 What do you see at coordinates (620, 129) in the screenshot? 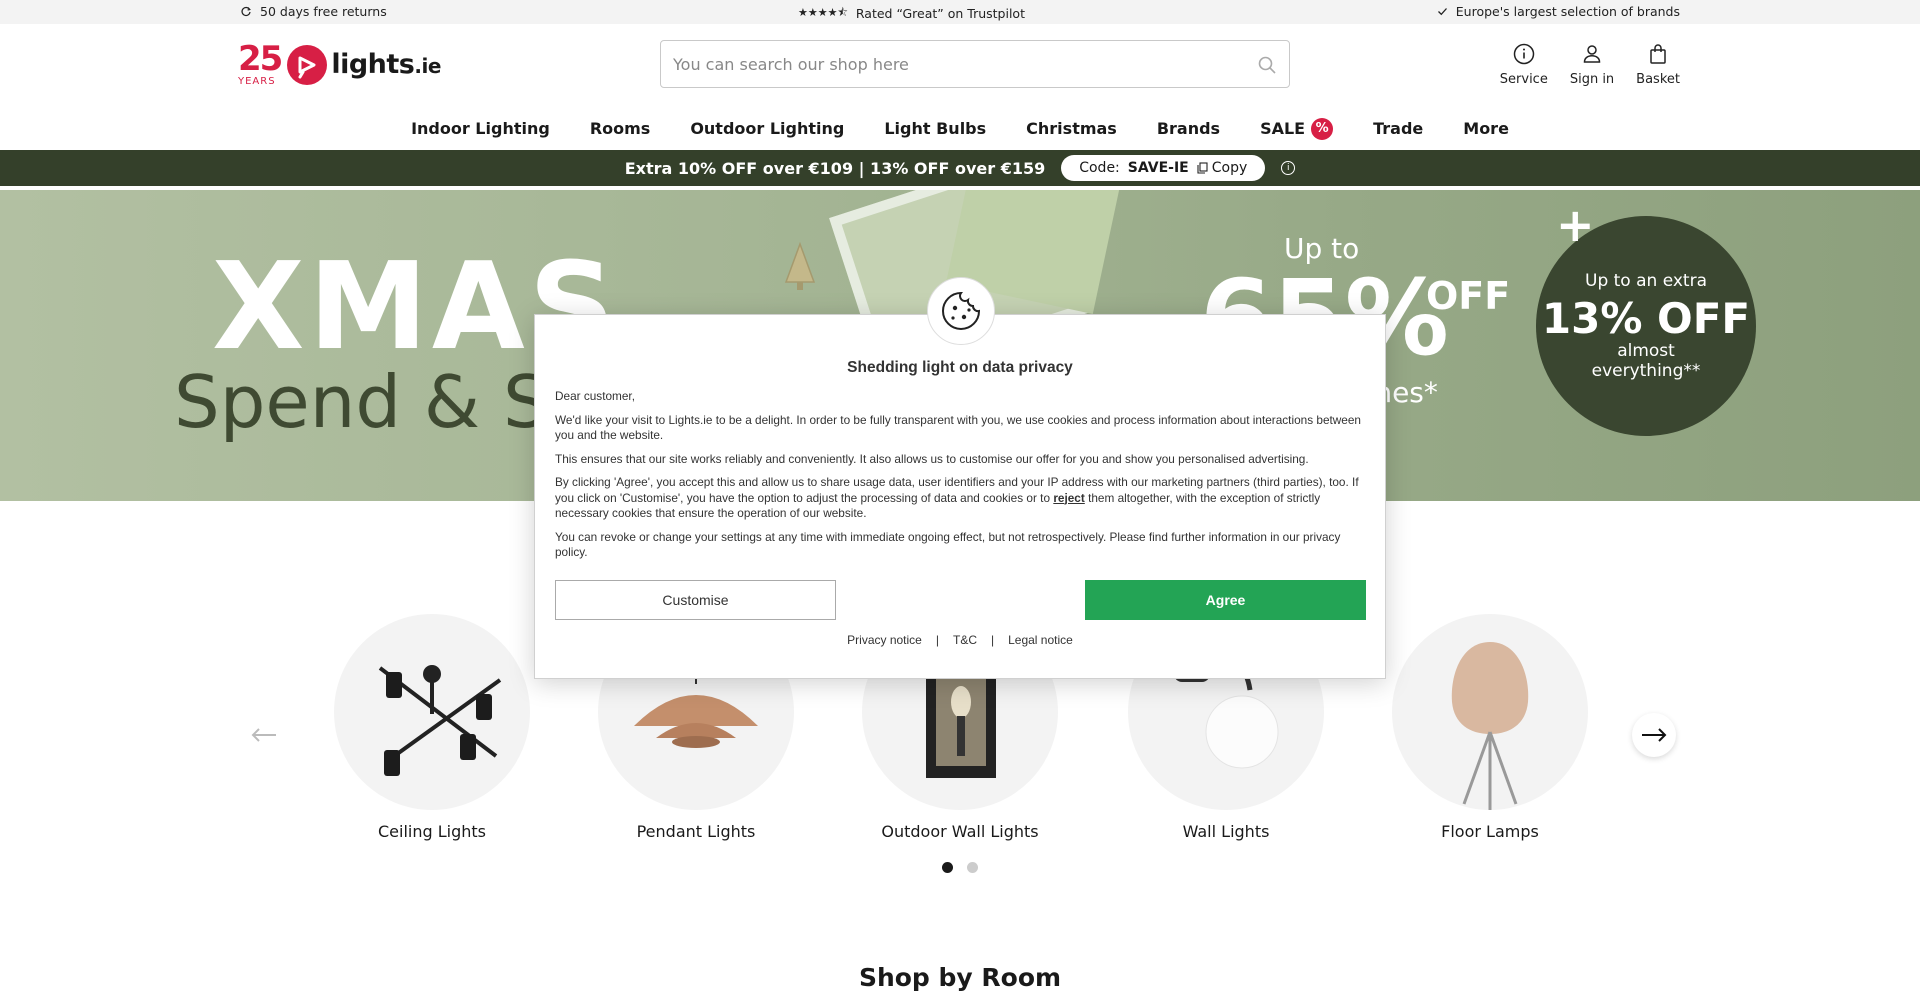
I see `nav-rooms: Rooms` at bounding box center [620, 129].